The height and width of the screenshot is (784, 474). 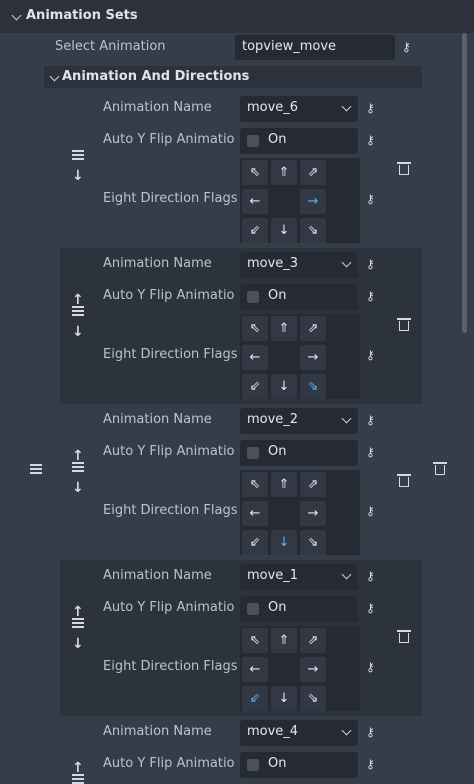 I want to click on select-animation-label: Select Animation, so click(x=110, y=46).